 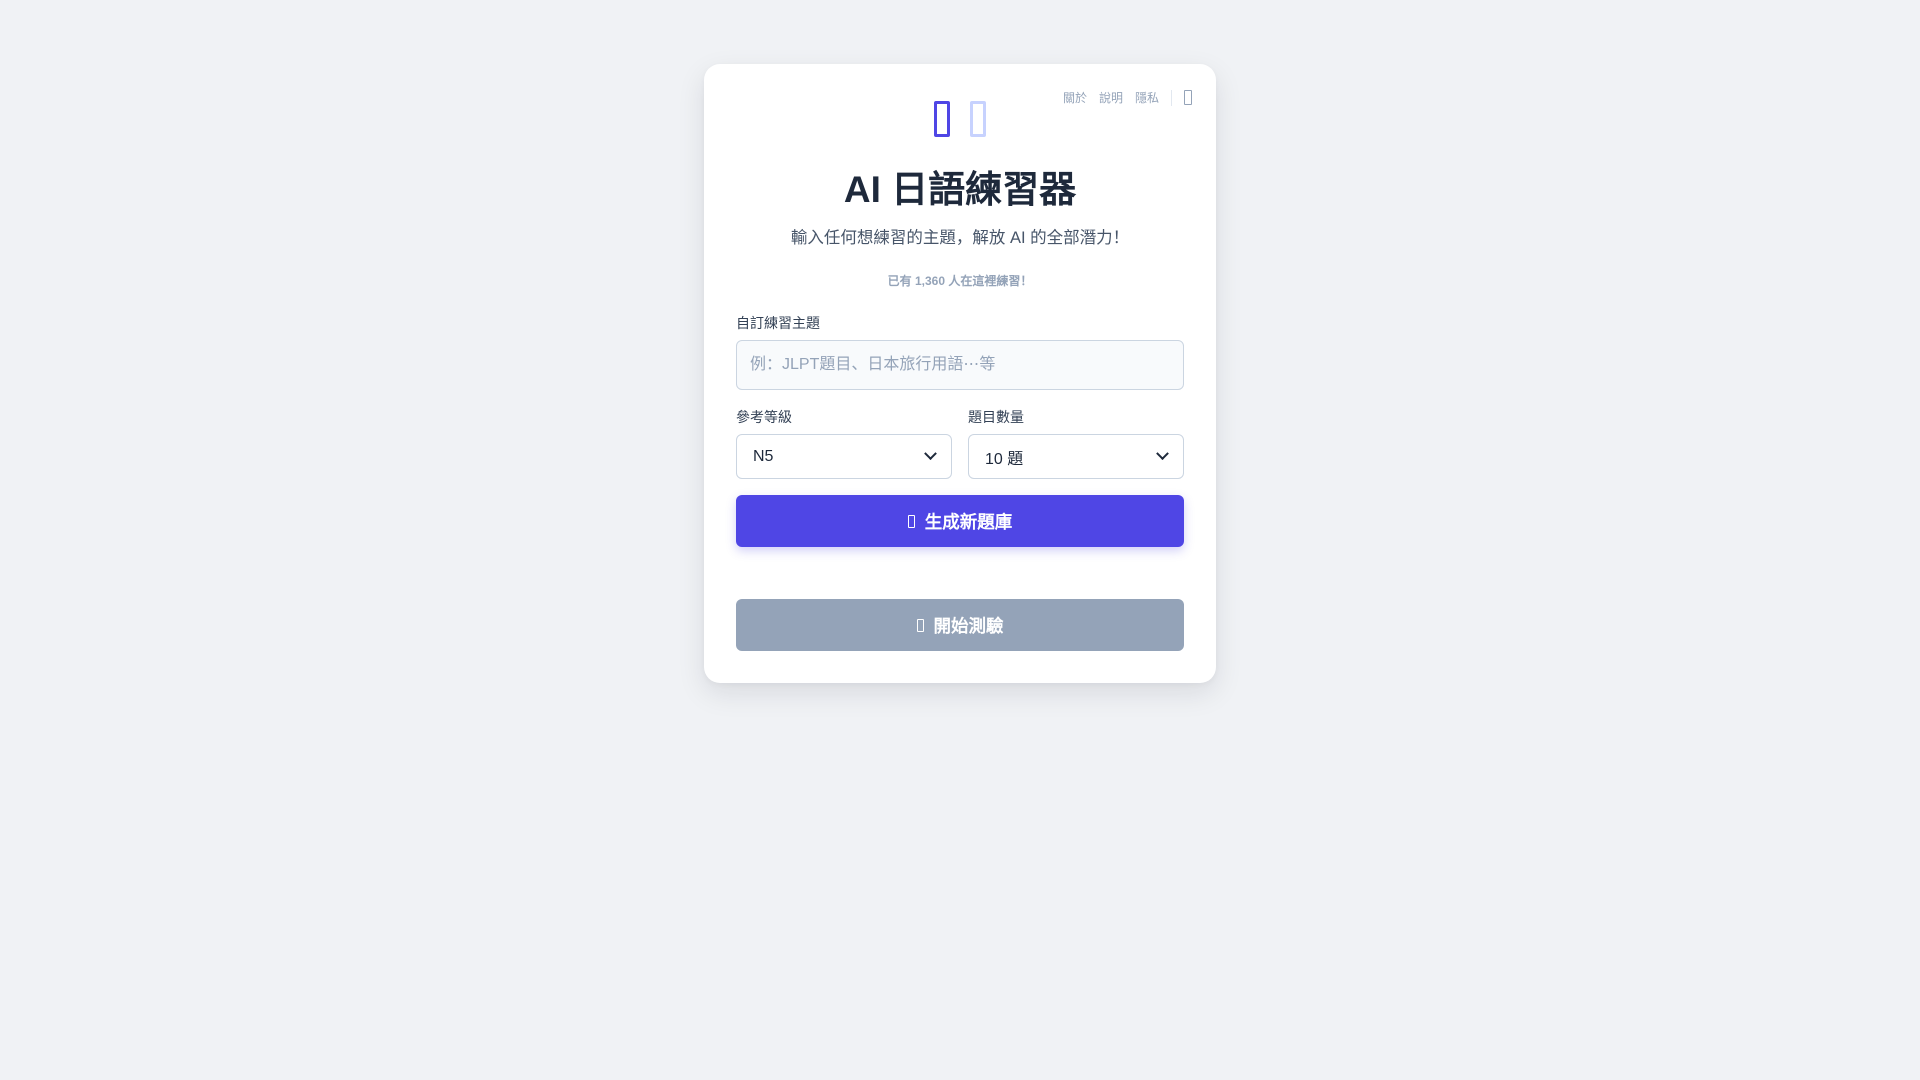 I want to click on generate-button-label: 生成新題庫, so click(x=968, y=521).